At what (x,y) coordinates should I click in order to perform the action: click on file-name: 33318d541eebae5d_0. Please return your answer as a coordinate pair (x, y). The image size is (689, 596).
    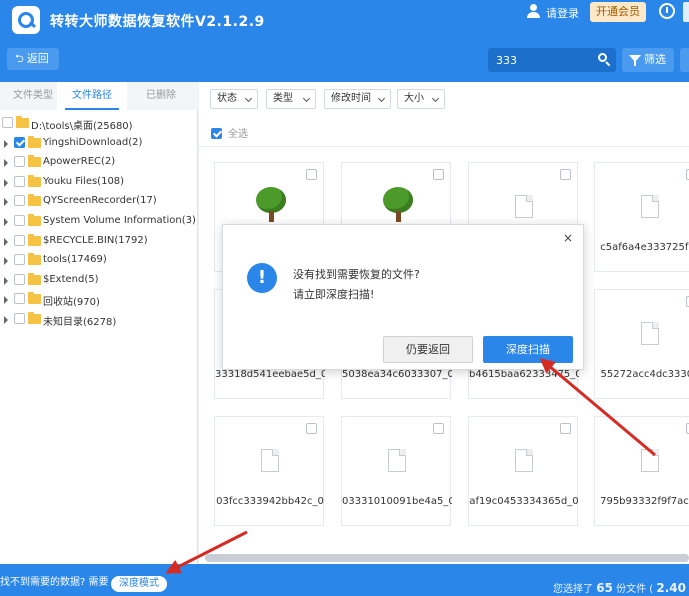
    Looking at the image, I should click on (270, 374).